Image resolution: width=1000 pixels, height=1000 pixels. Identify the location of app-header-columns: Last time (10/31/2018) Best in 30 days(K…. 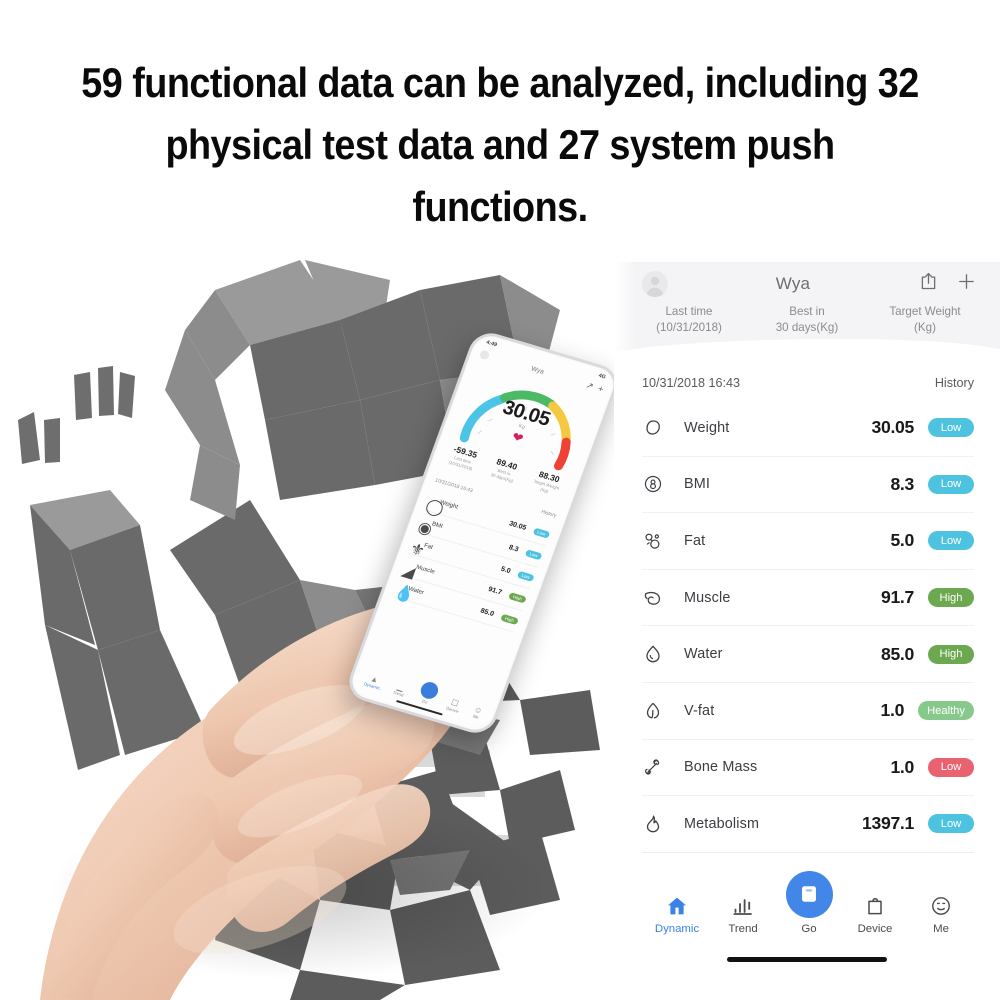
(807, 317).